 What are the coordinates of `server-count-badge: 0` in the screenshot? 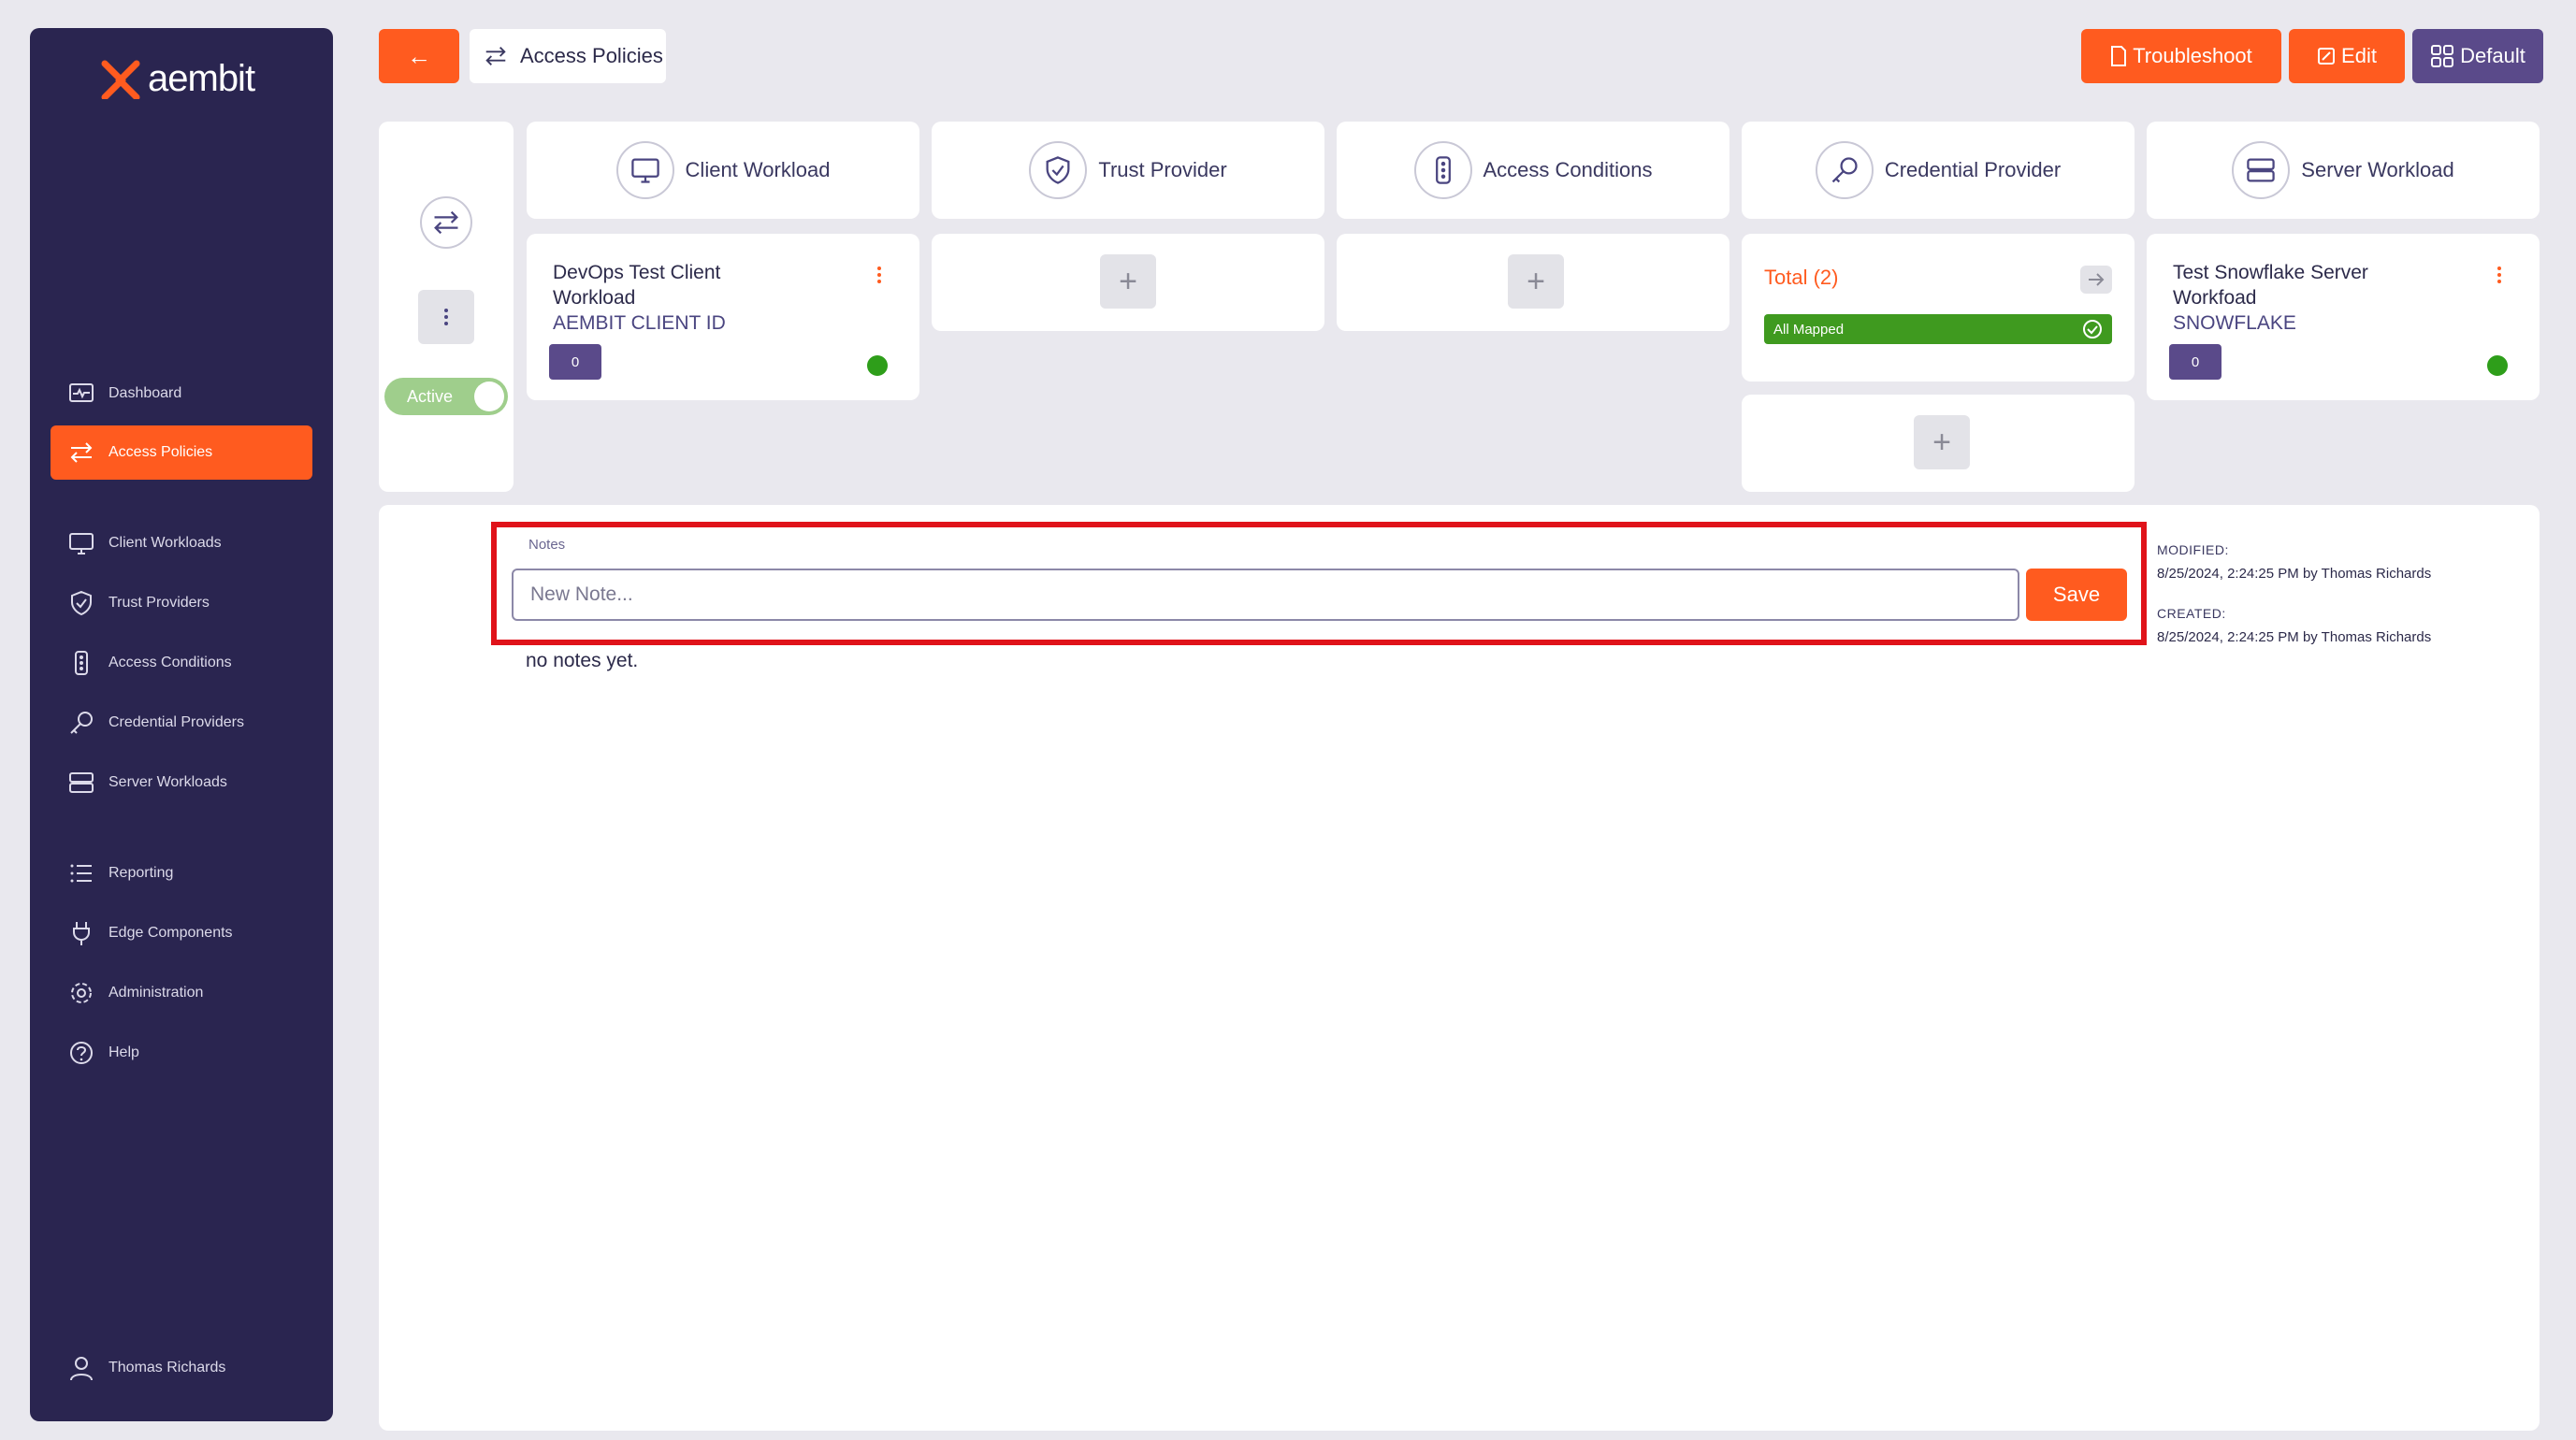 It's located at (2195, 362).